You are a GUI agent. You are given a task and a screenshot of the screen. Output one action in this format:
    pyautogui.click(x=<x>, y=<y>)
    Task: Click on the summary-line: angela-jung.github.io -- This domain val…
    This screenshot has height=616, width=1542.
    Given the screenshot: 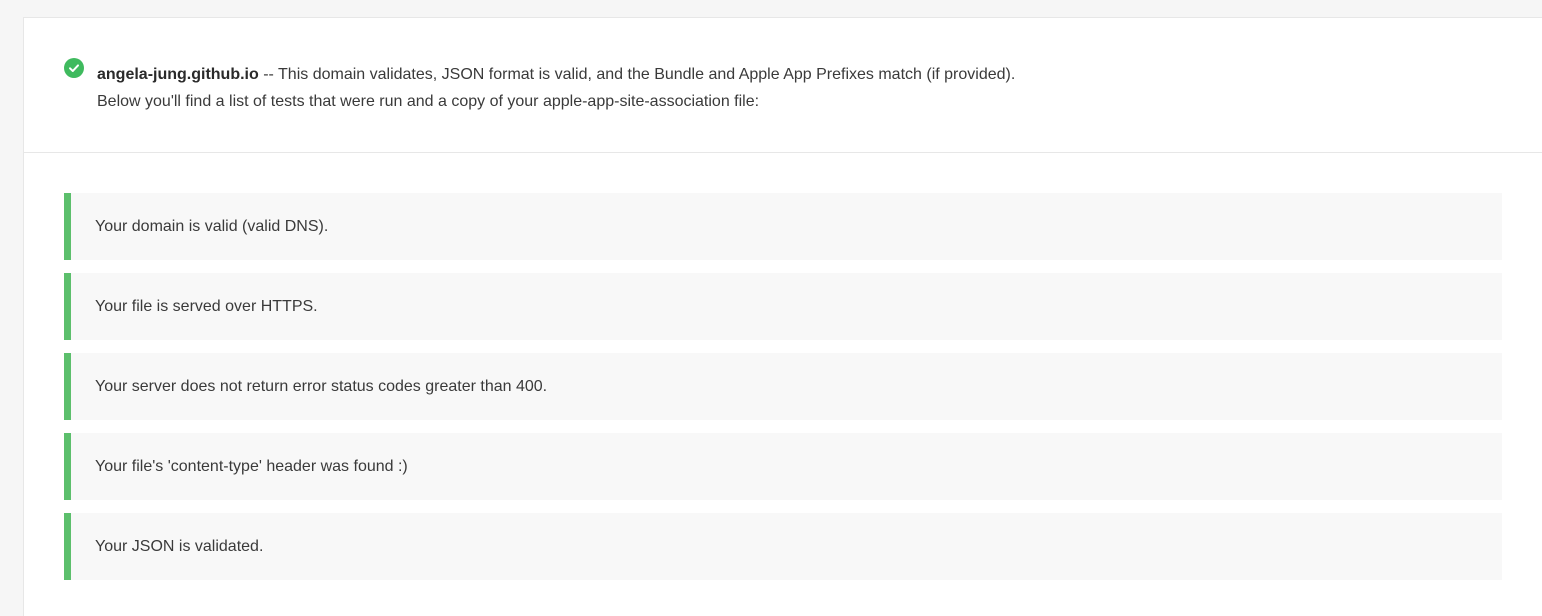 What is the action you would take?
    pyautogui.click(x=556, y=74)
    